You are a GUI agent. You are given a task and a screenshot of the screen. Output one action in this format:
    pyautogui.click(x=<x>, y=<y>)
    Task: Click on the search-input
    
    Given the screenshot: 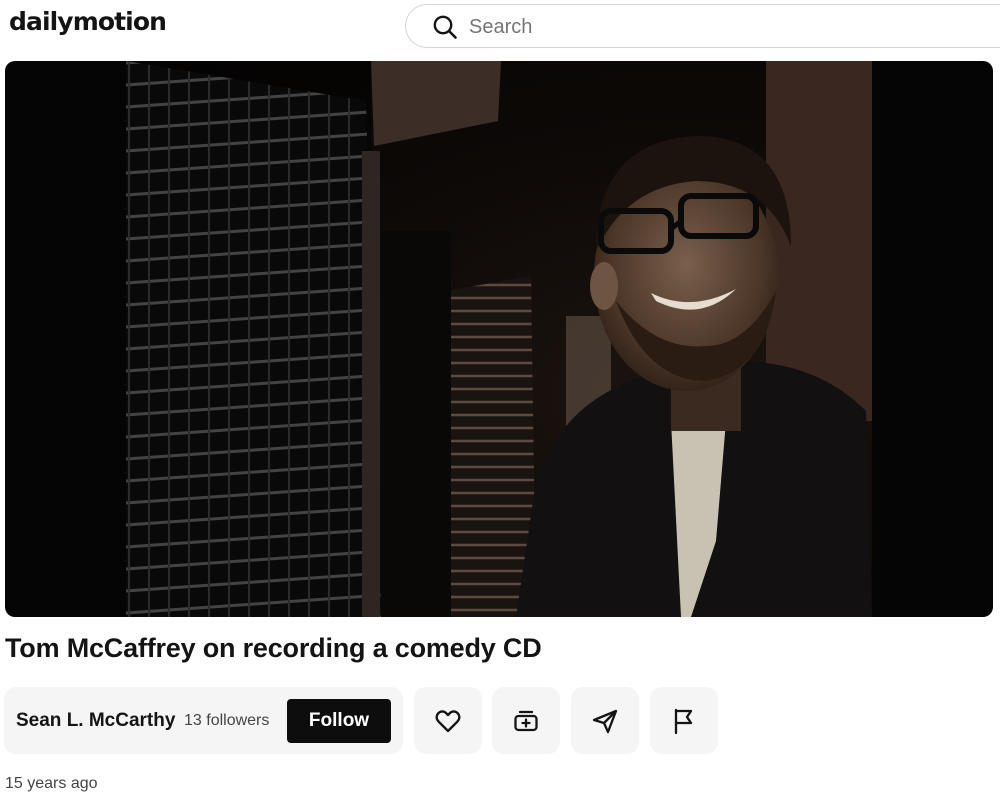 What is the action you would take?
    pyautogui.click(x=669, y=27)
    